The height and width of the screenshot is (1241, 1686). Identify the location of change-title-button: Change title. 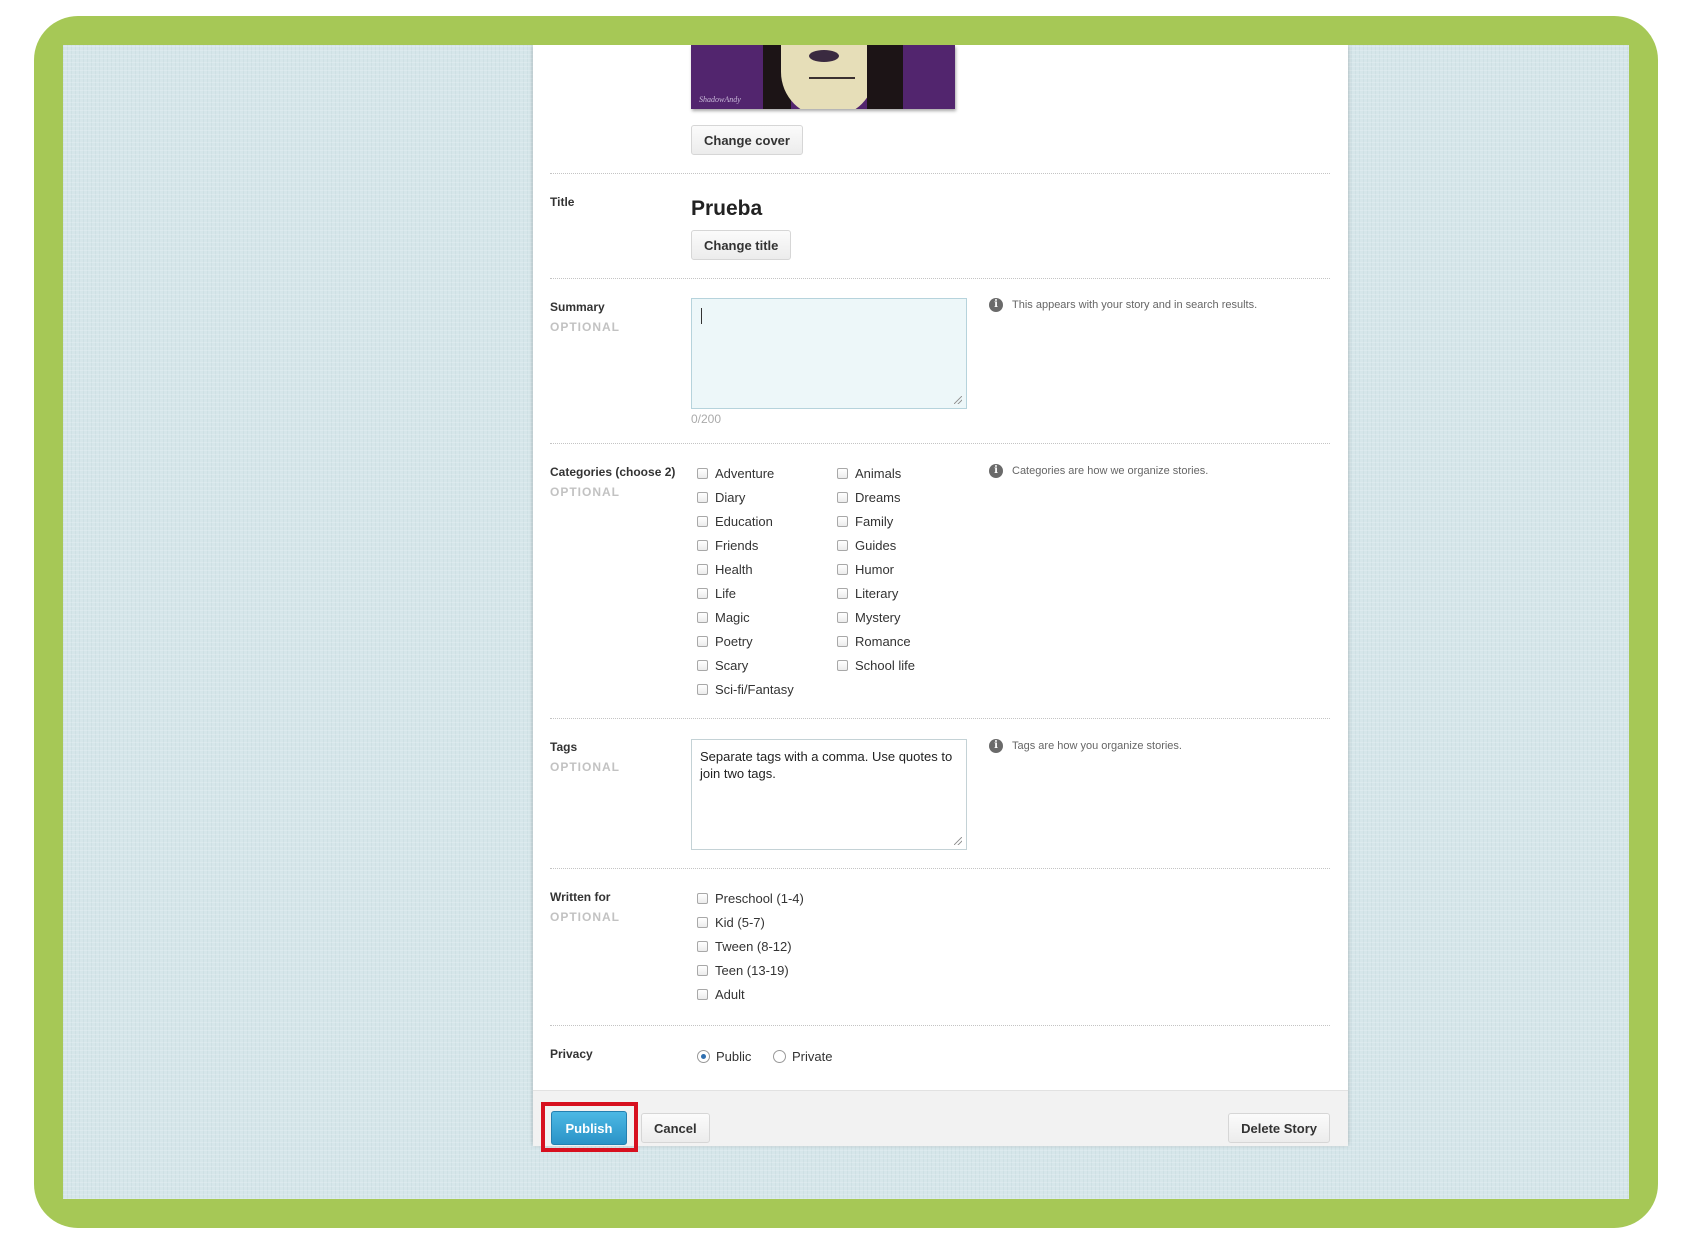
(741, 245).